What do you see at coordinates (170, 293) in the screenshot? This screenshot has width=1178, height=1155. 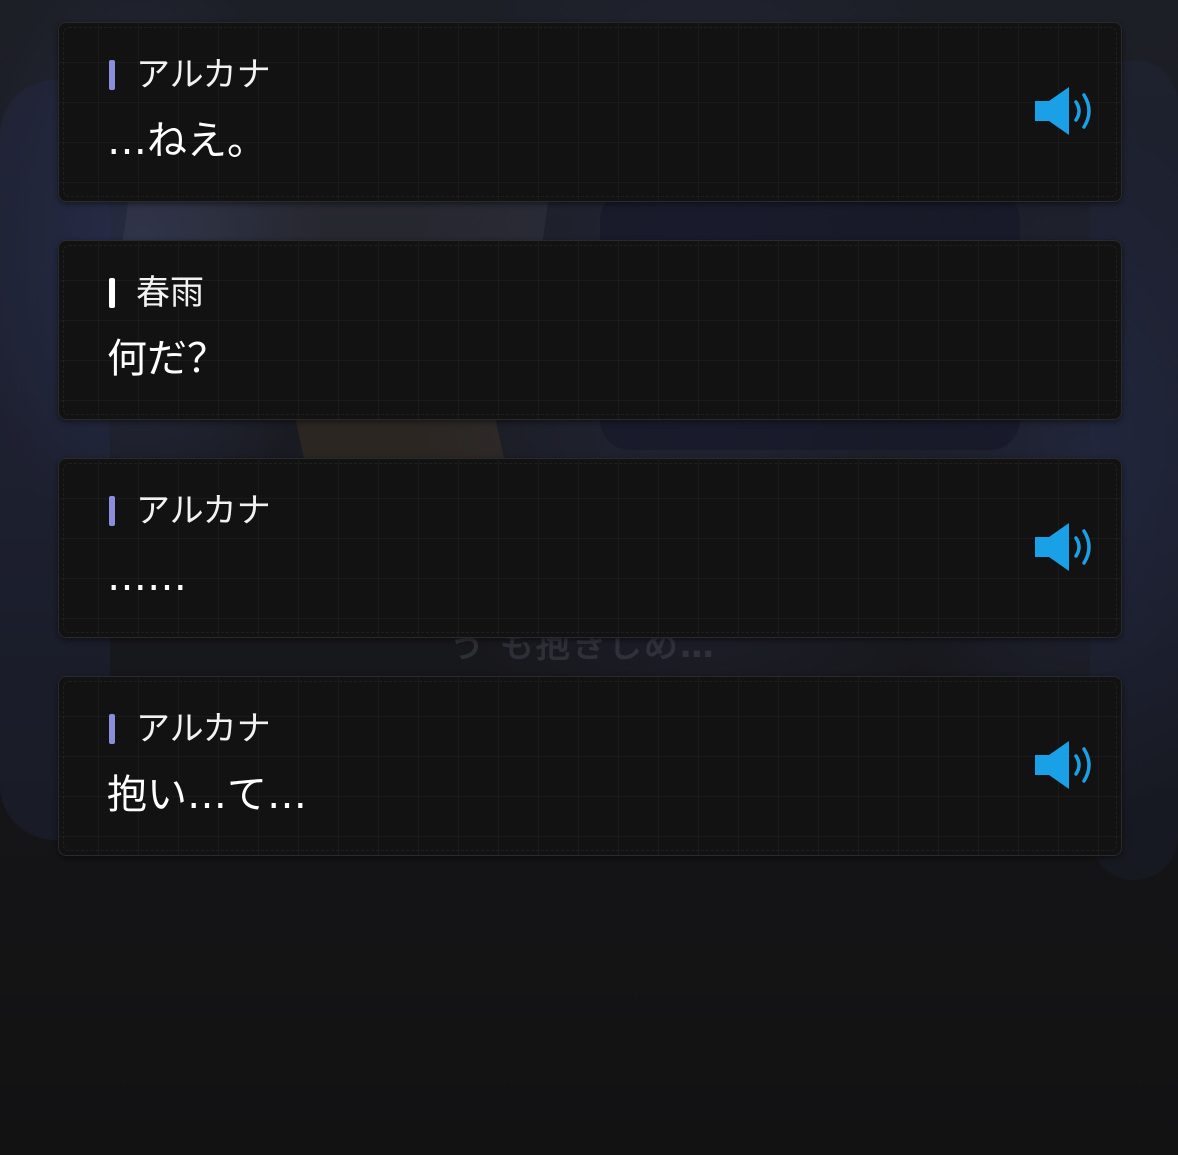 I see `speaker-name: 春雨` at bounding box center [170, 293].